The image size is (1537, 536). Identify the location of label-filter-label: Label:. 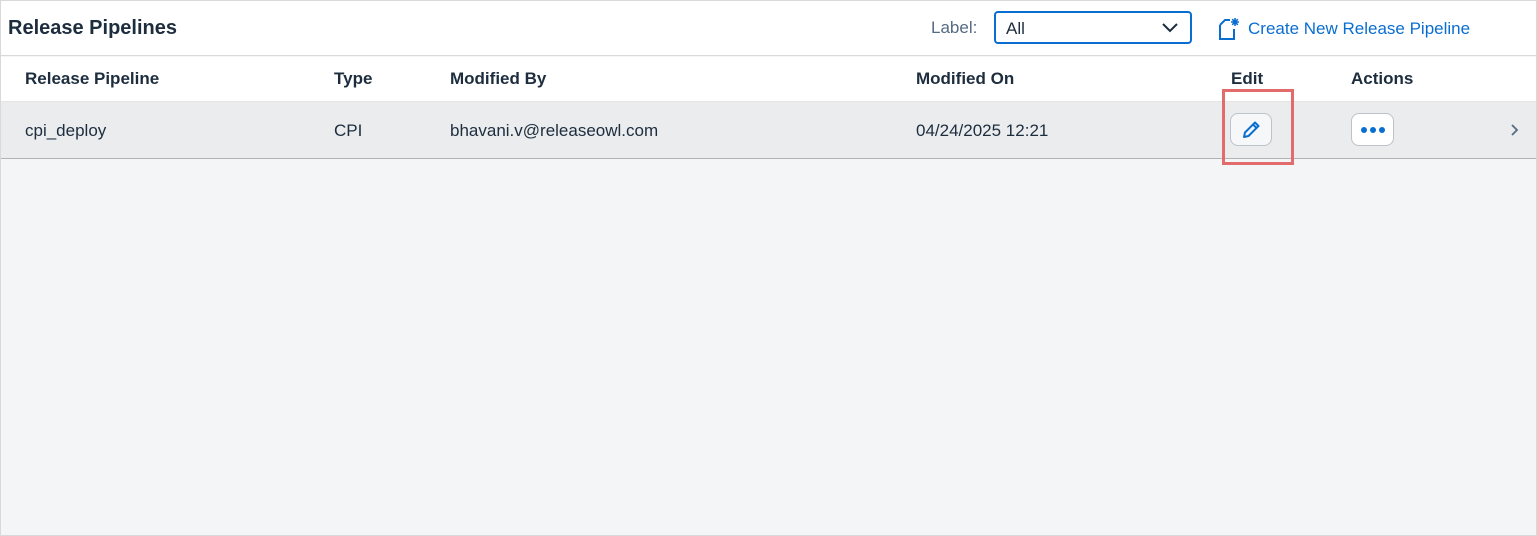
(954, 27).